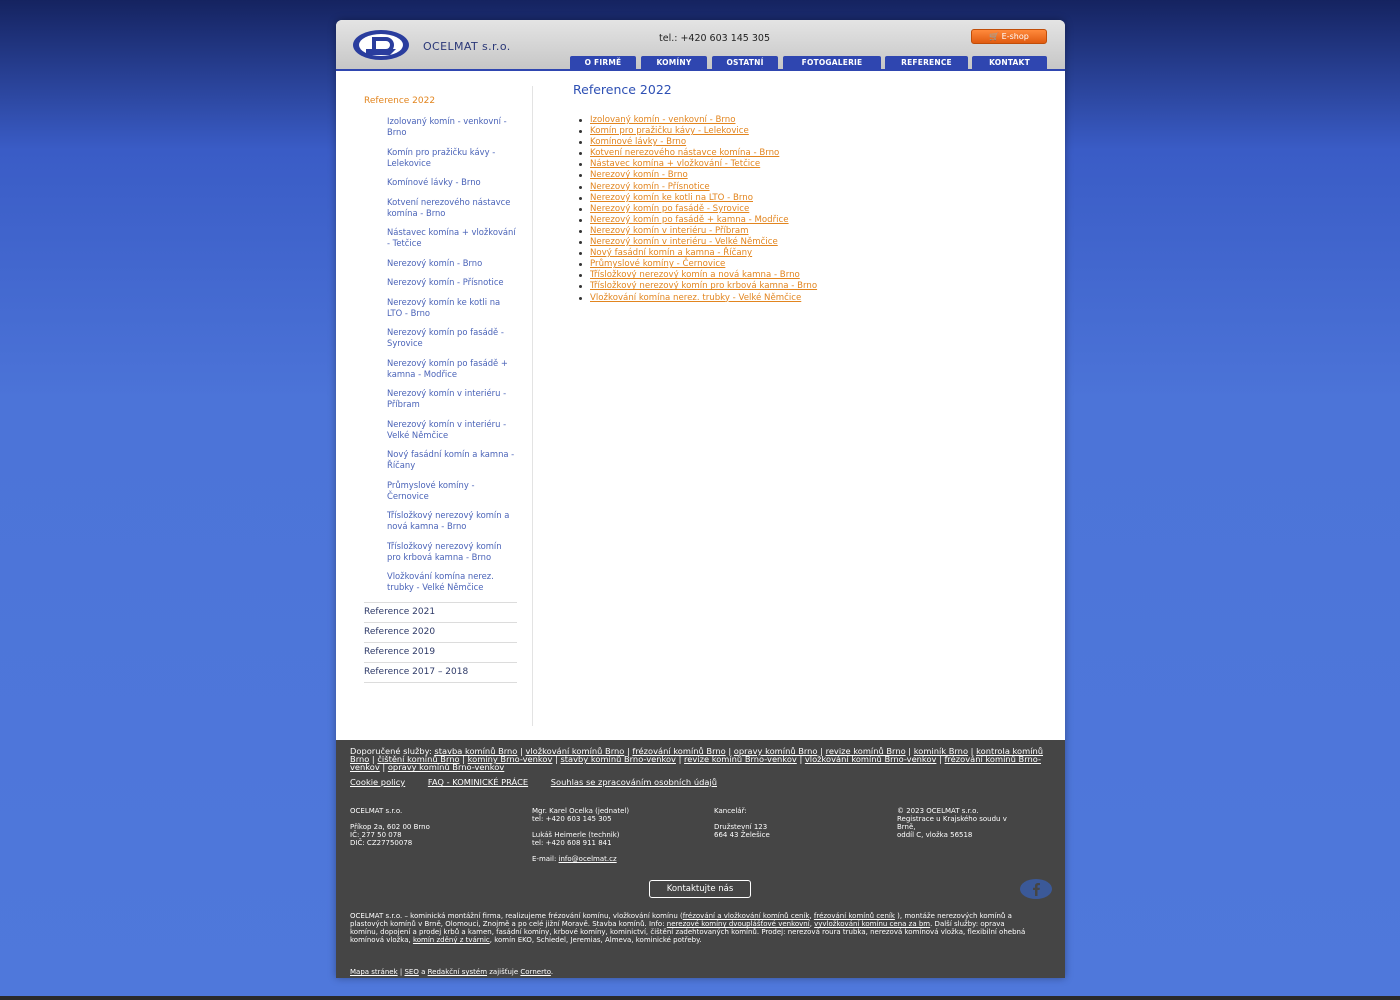 This screenshot has height=1000, width=1400. Describe the element at coordinates (452, 263) in the screenshot. I see `sidebar-item: Nerezový komín - Brno` at that location.